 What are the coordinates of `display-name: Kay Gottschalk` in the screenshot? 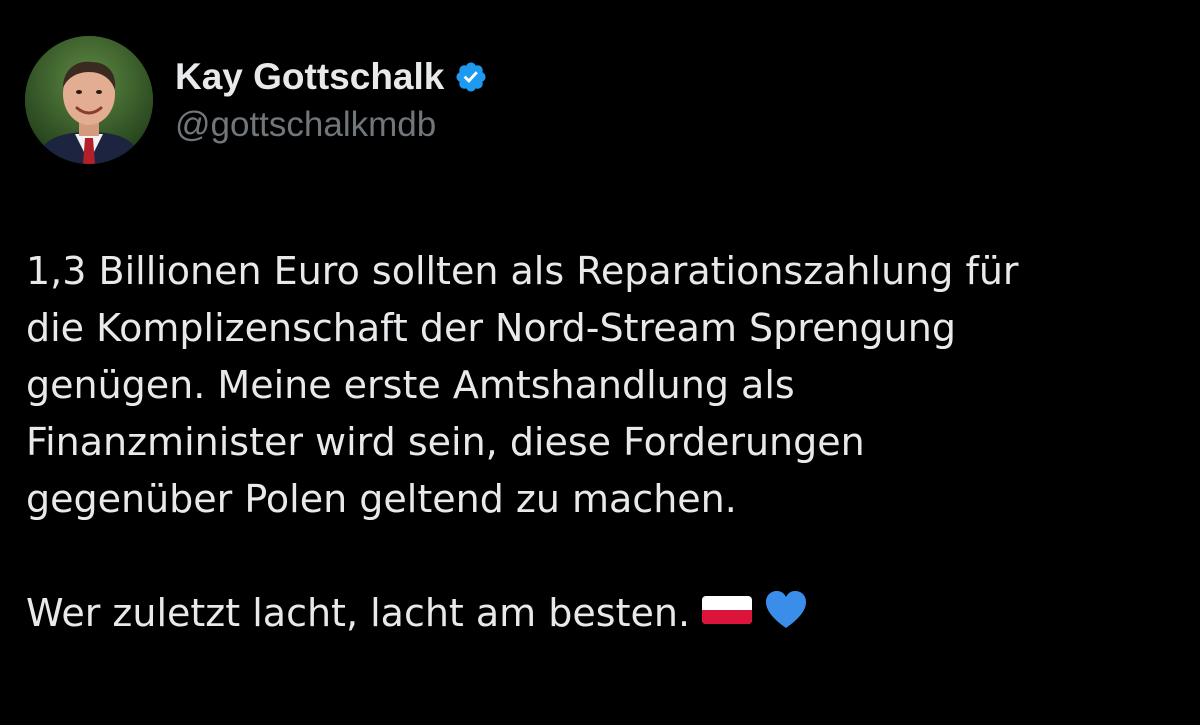 It's located at (309, 77).